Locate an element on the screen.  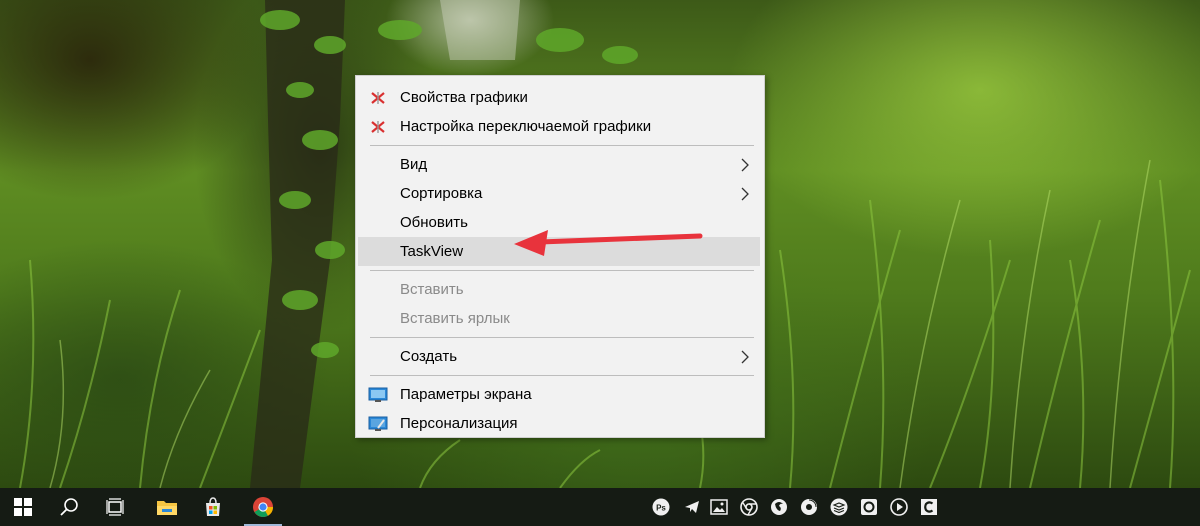
menu-item-paste-shortcut: Вставить ярлык is located at coordinates (560, 318).